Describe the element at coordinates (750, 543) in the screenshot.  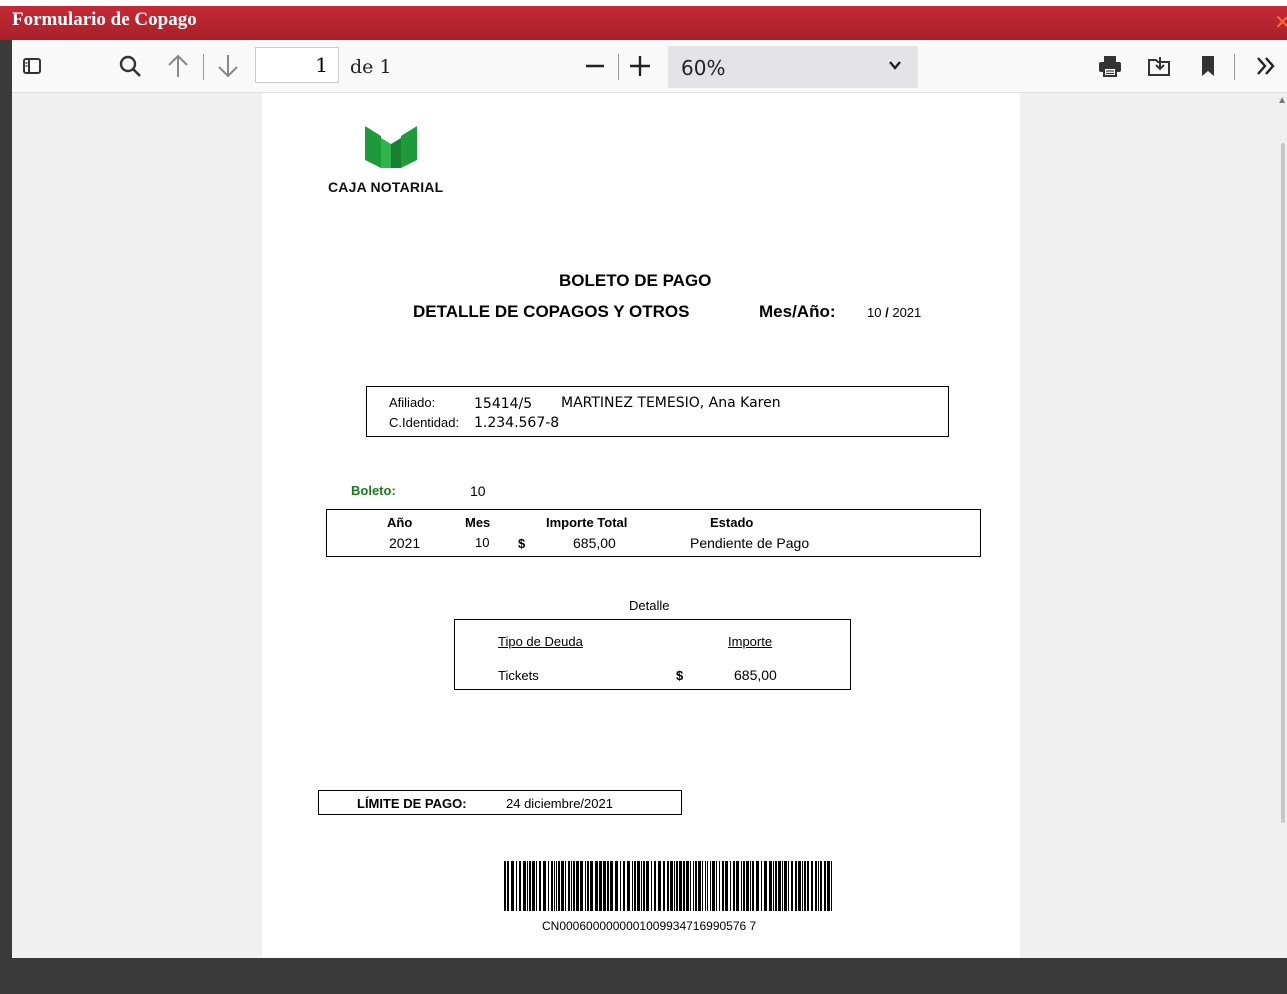
I see `row-status: Pendiente de Pago` at that location.